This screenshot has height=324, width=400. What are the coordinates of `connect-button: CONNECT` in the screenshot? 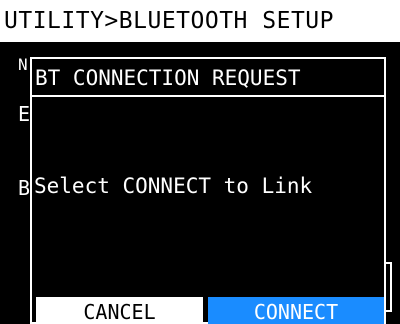 It's located at (296, 310).